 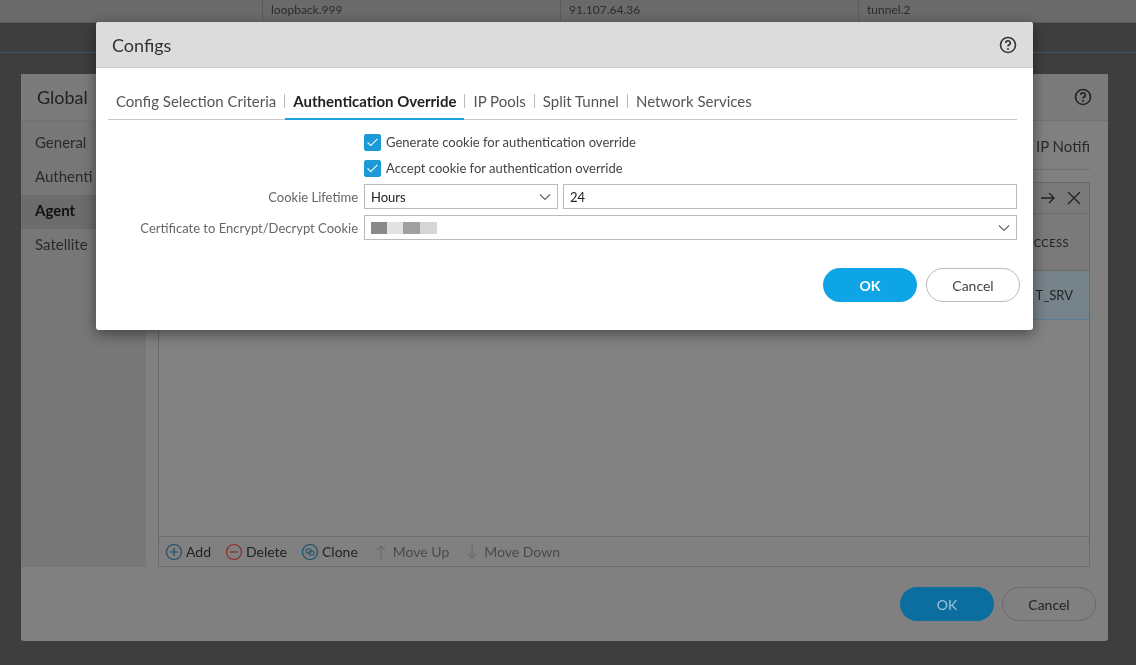 What do you see at coordinates (1062, 151) in the screenshot?
I see `tab: IP Notifi` at bounding box center [1062, 151].